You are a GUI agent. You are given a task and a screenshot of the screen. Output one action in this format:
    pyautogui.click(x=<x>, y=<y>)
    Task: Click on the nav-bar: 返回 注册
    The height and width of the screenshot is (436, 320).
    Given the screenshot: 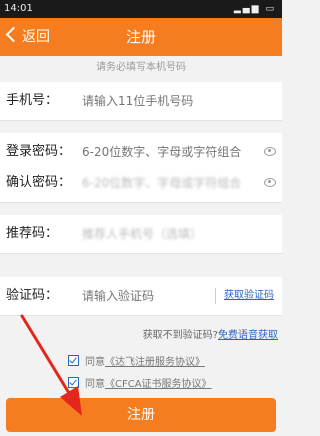 What is the action you would take?
    pyautogui.click(x=141, y=37)
    